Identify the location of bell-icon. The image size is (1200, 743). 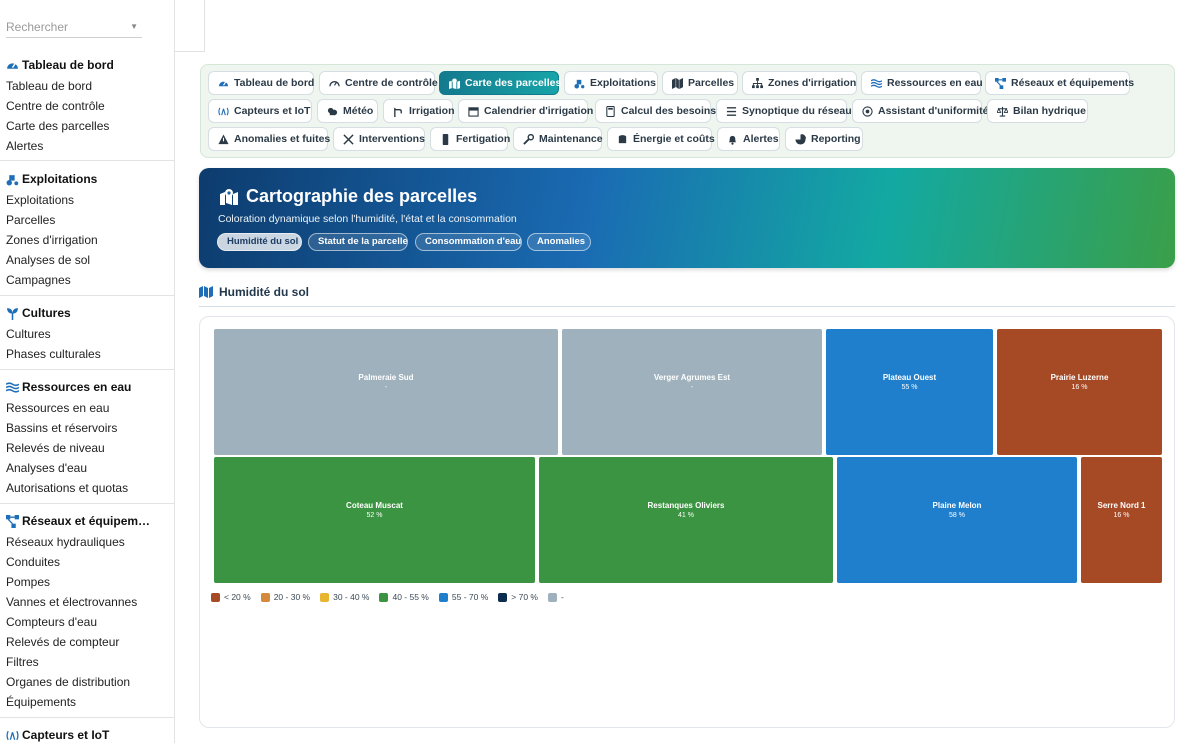
(732, 139).